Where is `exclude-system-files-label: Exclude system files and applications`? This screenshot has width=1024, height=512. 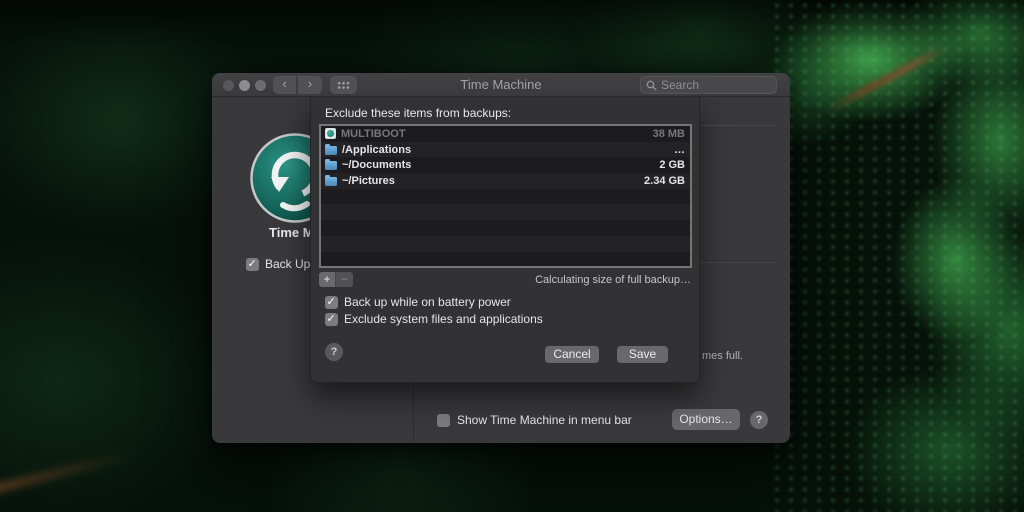
exclude-system-files-label: Exclude system files and applications is located at coordinates (443, 319).